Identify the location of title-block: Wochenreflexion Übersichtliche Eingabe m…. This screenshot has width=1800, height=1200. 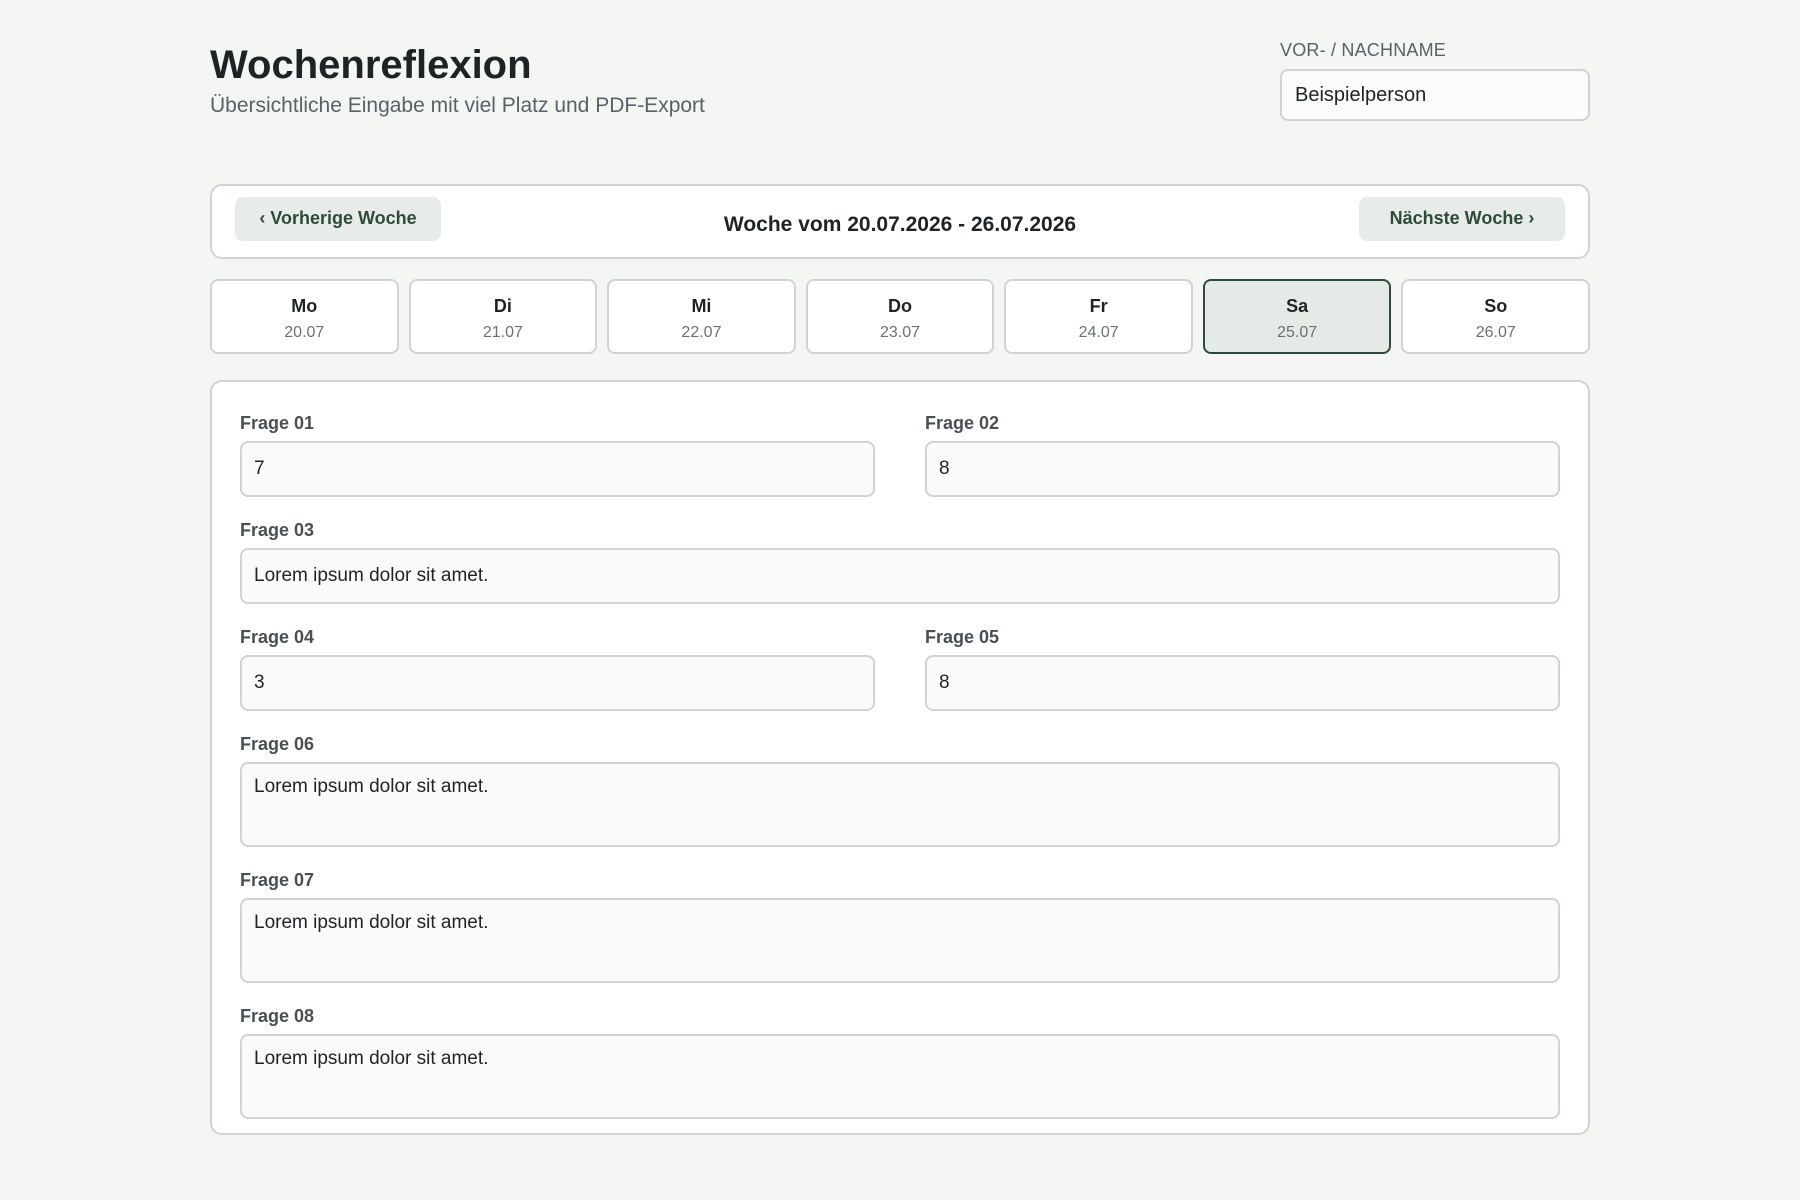
(457, 78).